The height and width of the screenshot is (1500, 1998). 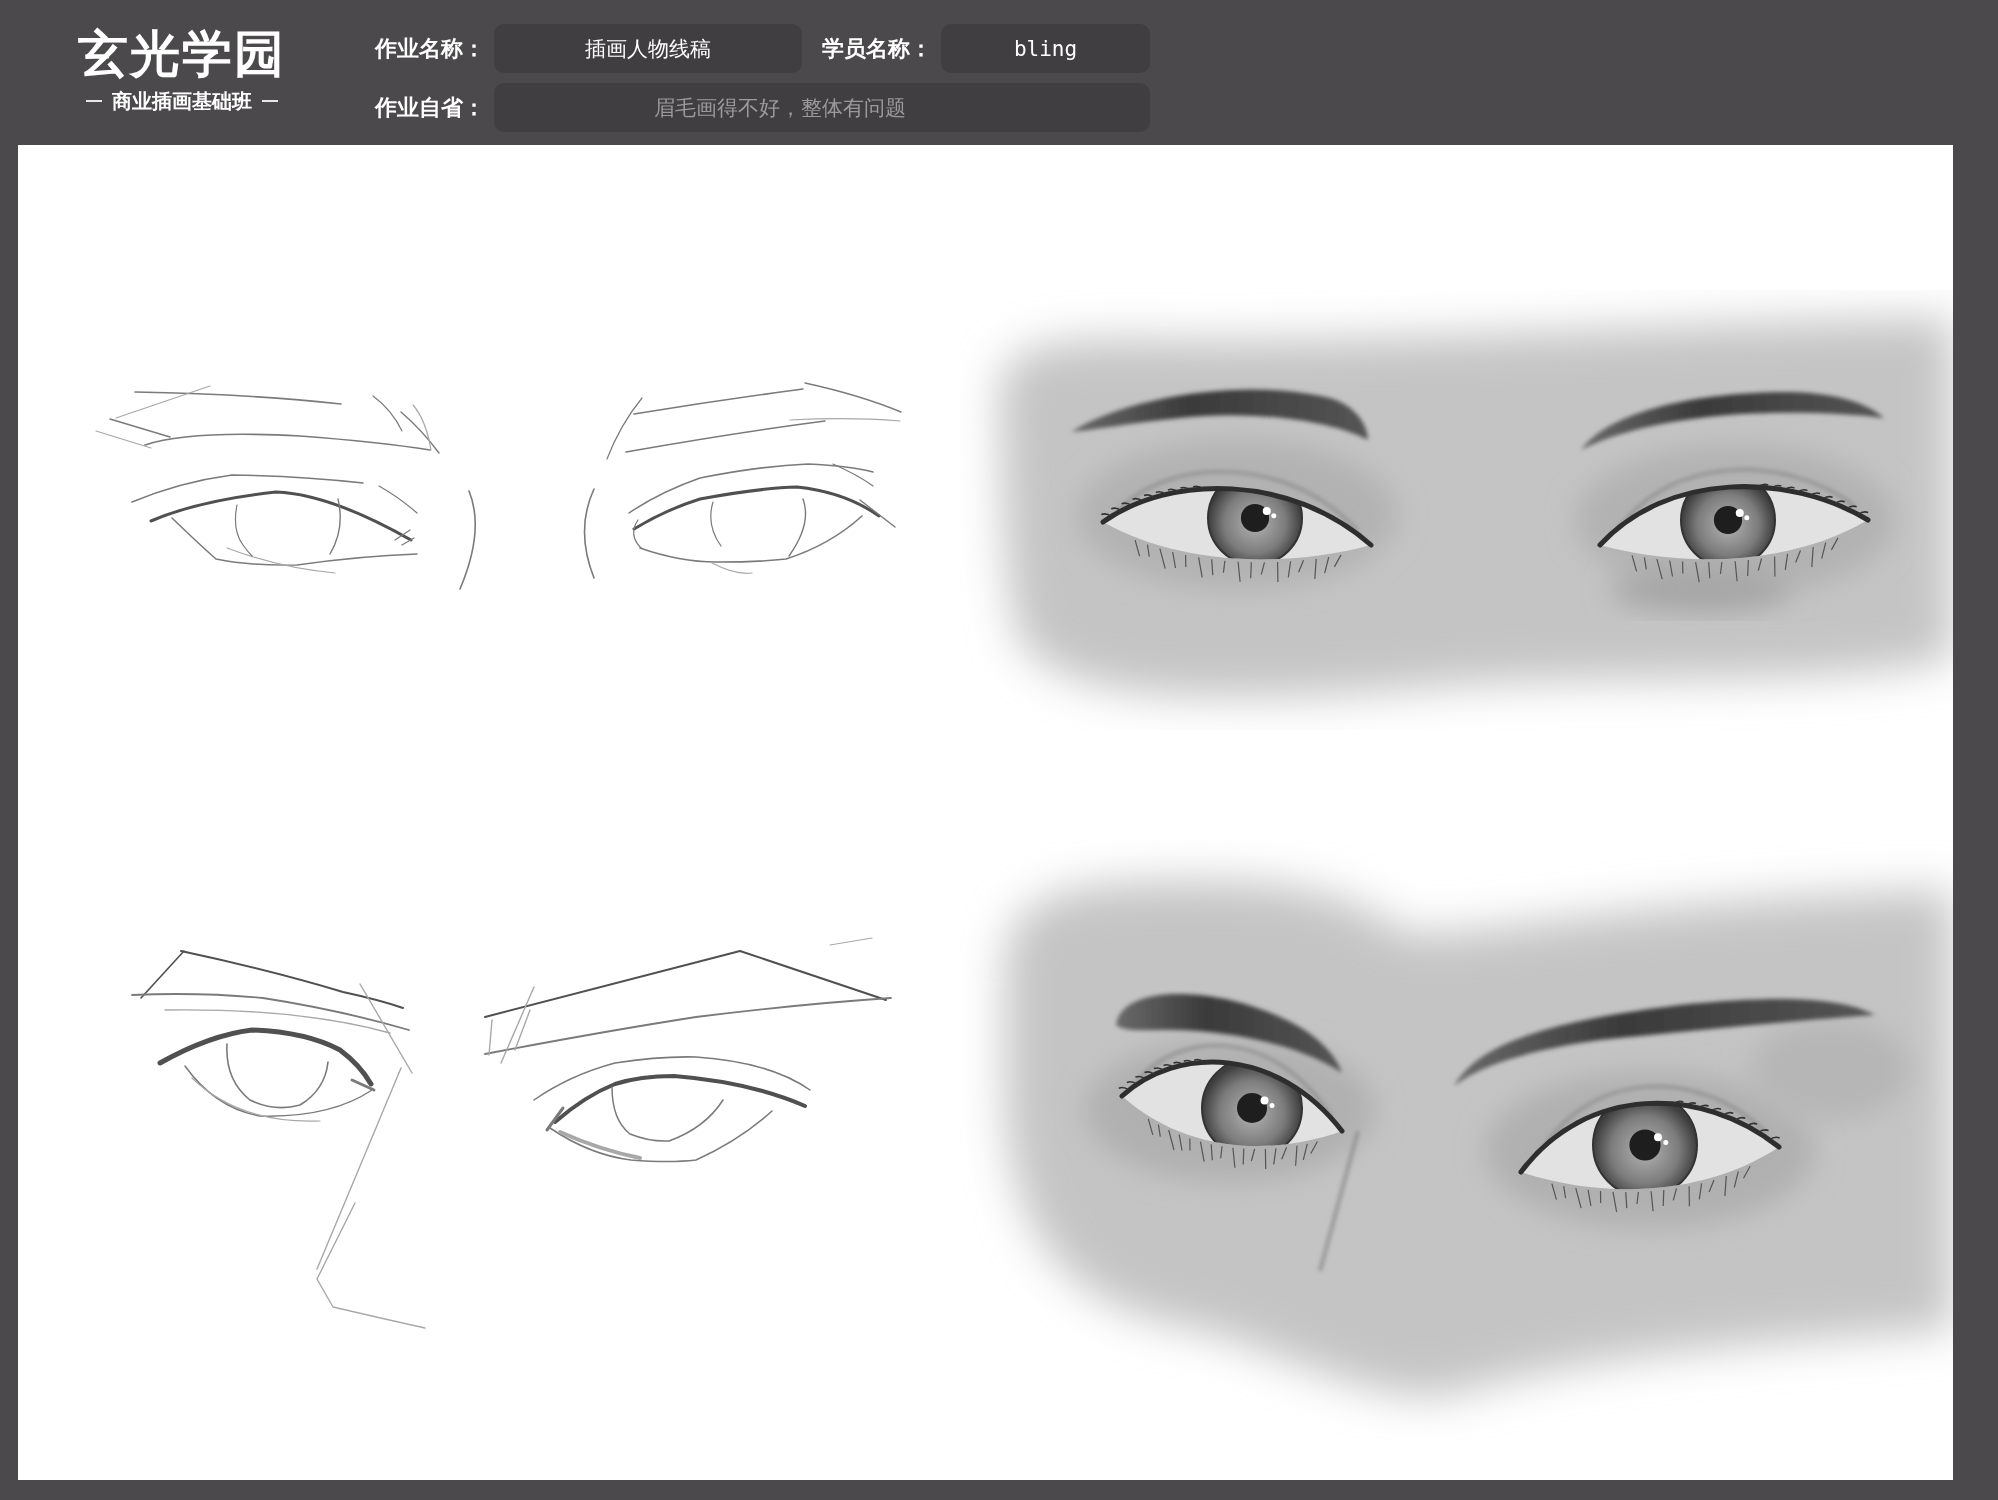 I want to click on text-field: 插画人物线稿, so click(x=648, y=48).